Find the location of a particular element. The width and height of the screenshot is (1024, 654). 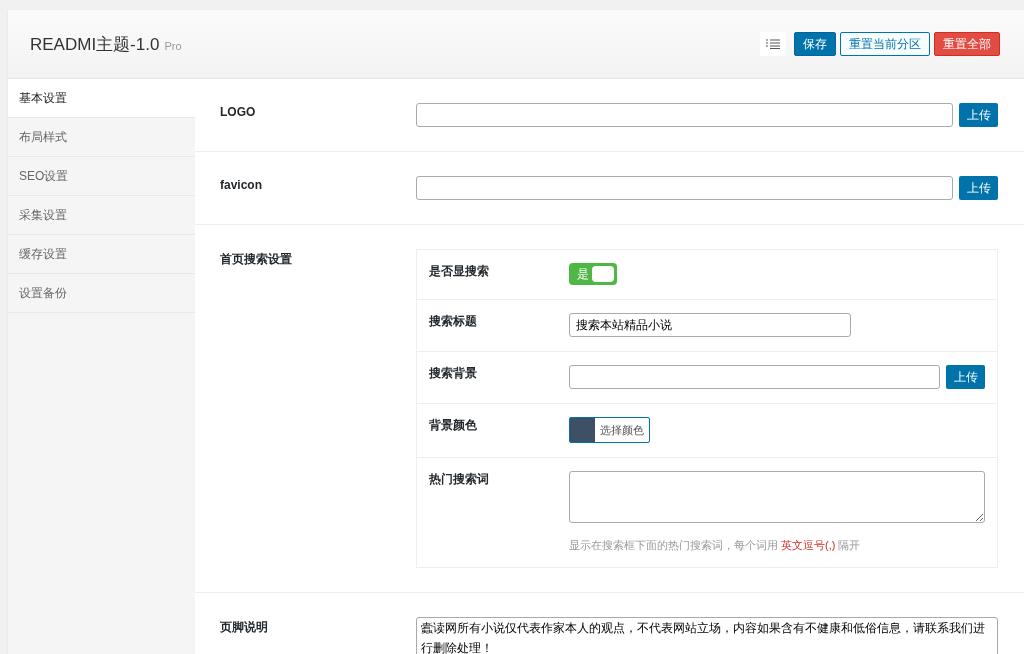

list-icon is located at coordinates (773, 44).